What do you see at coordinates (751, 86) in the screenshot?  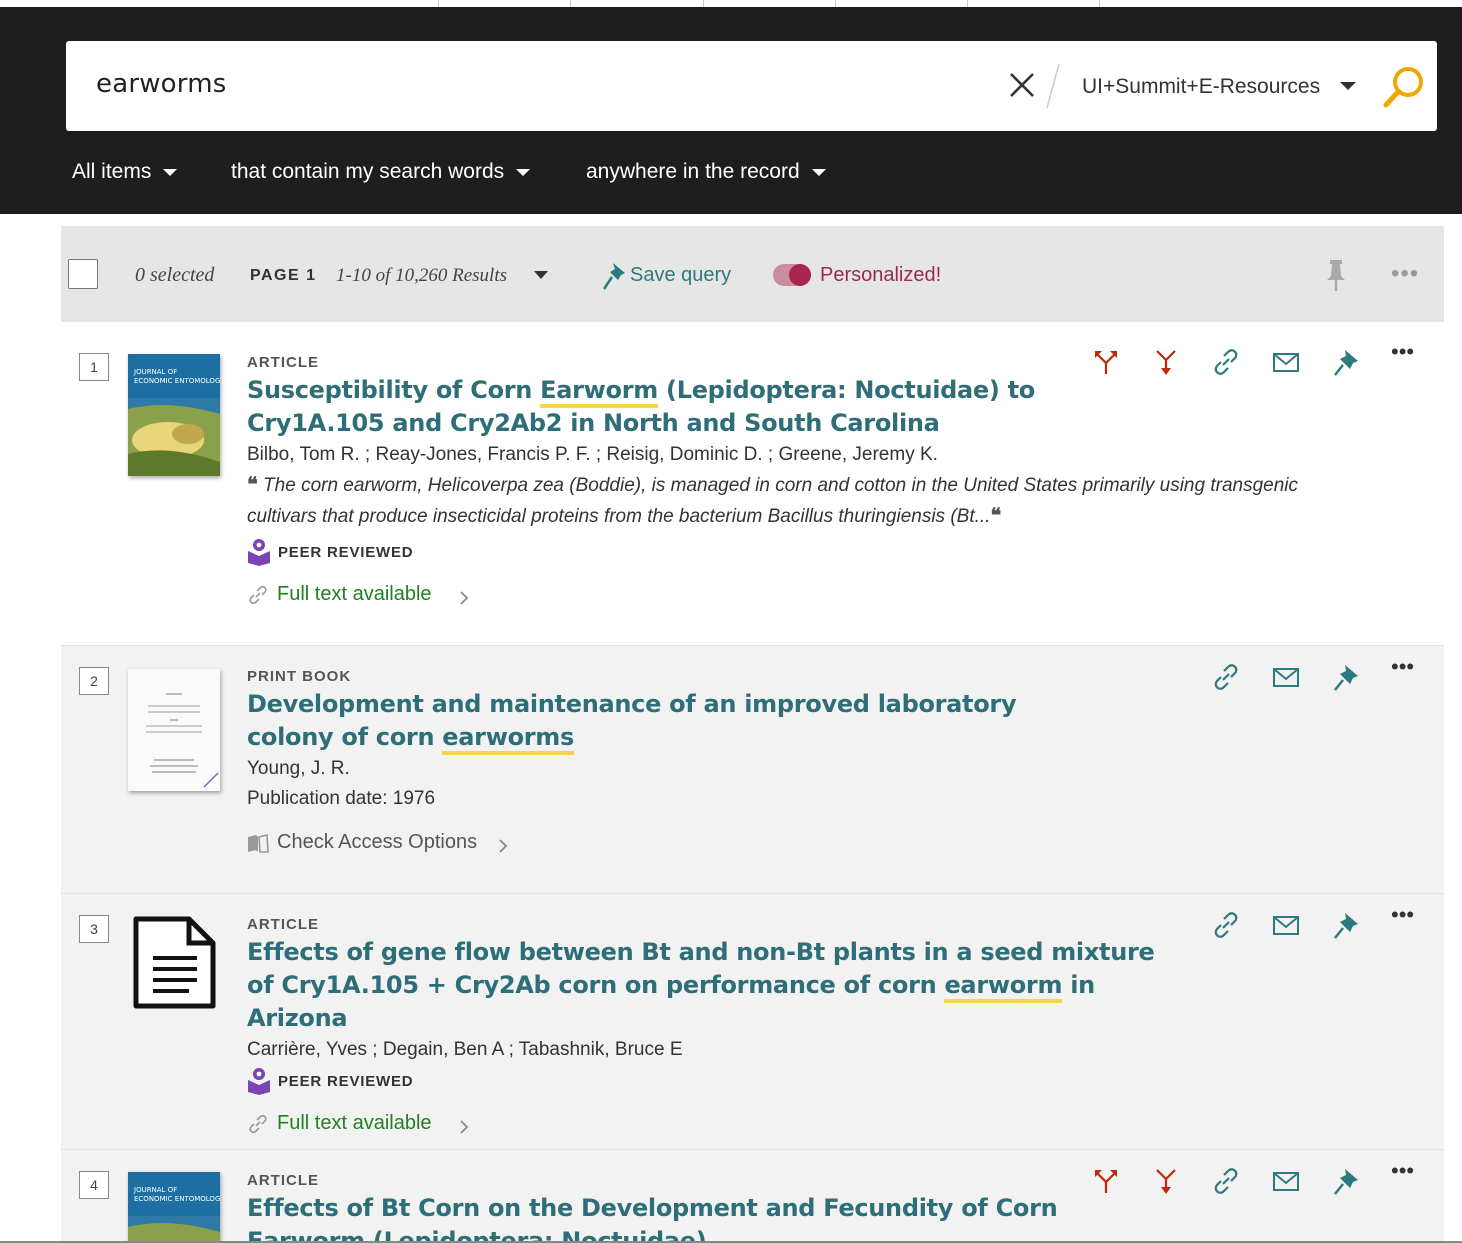 I see `search-bar: earworms UI+Summit+E-Resources` at bounding box center [751, 86].